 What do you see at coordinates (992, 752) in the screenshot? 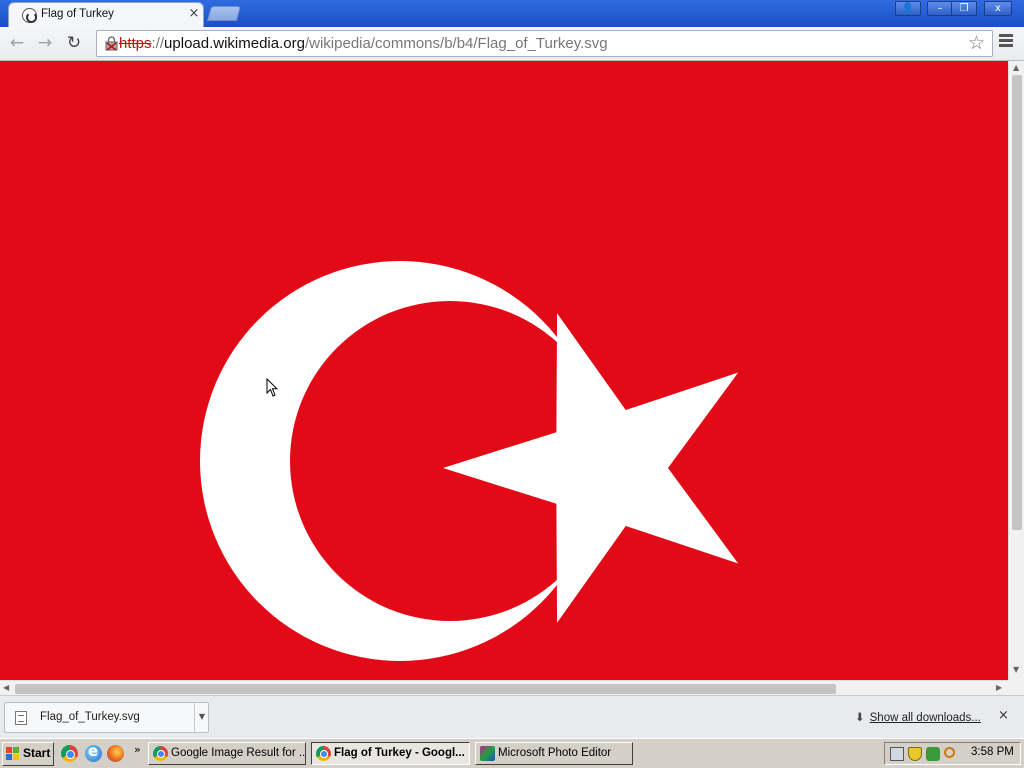
I see `clock: 3:58 PM` at bounding box center [992, 752].